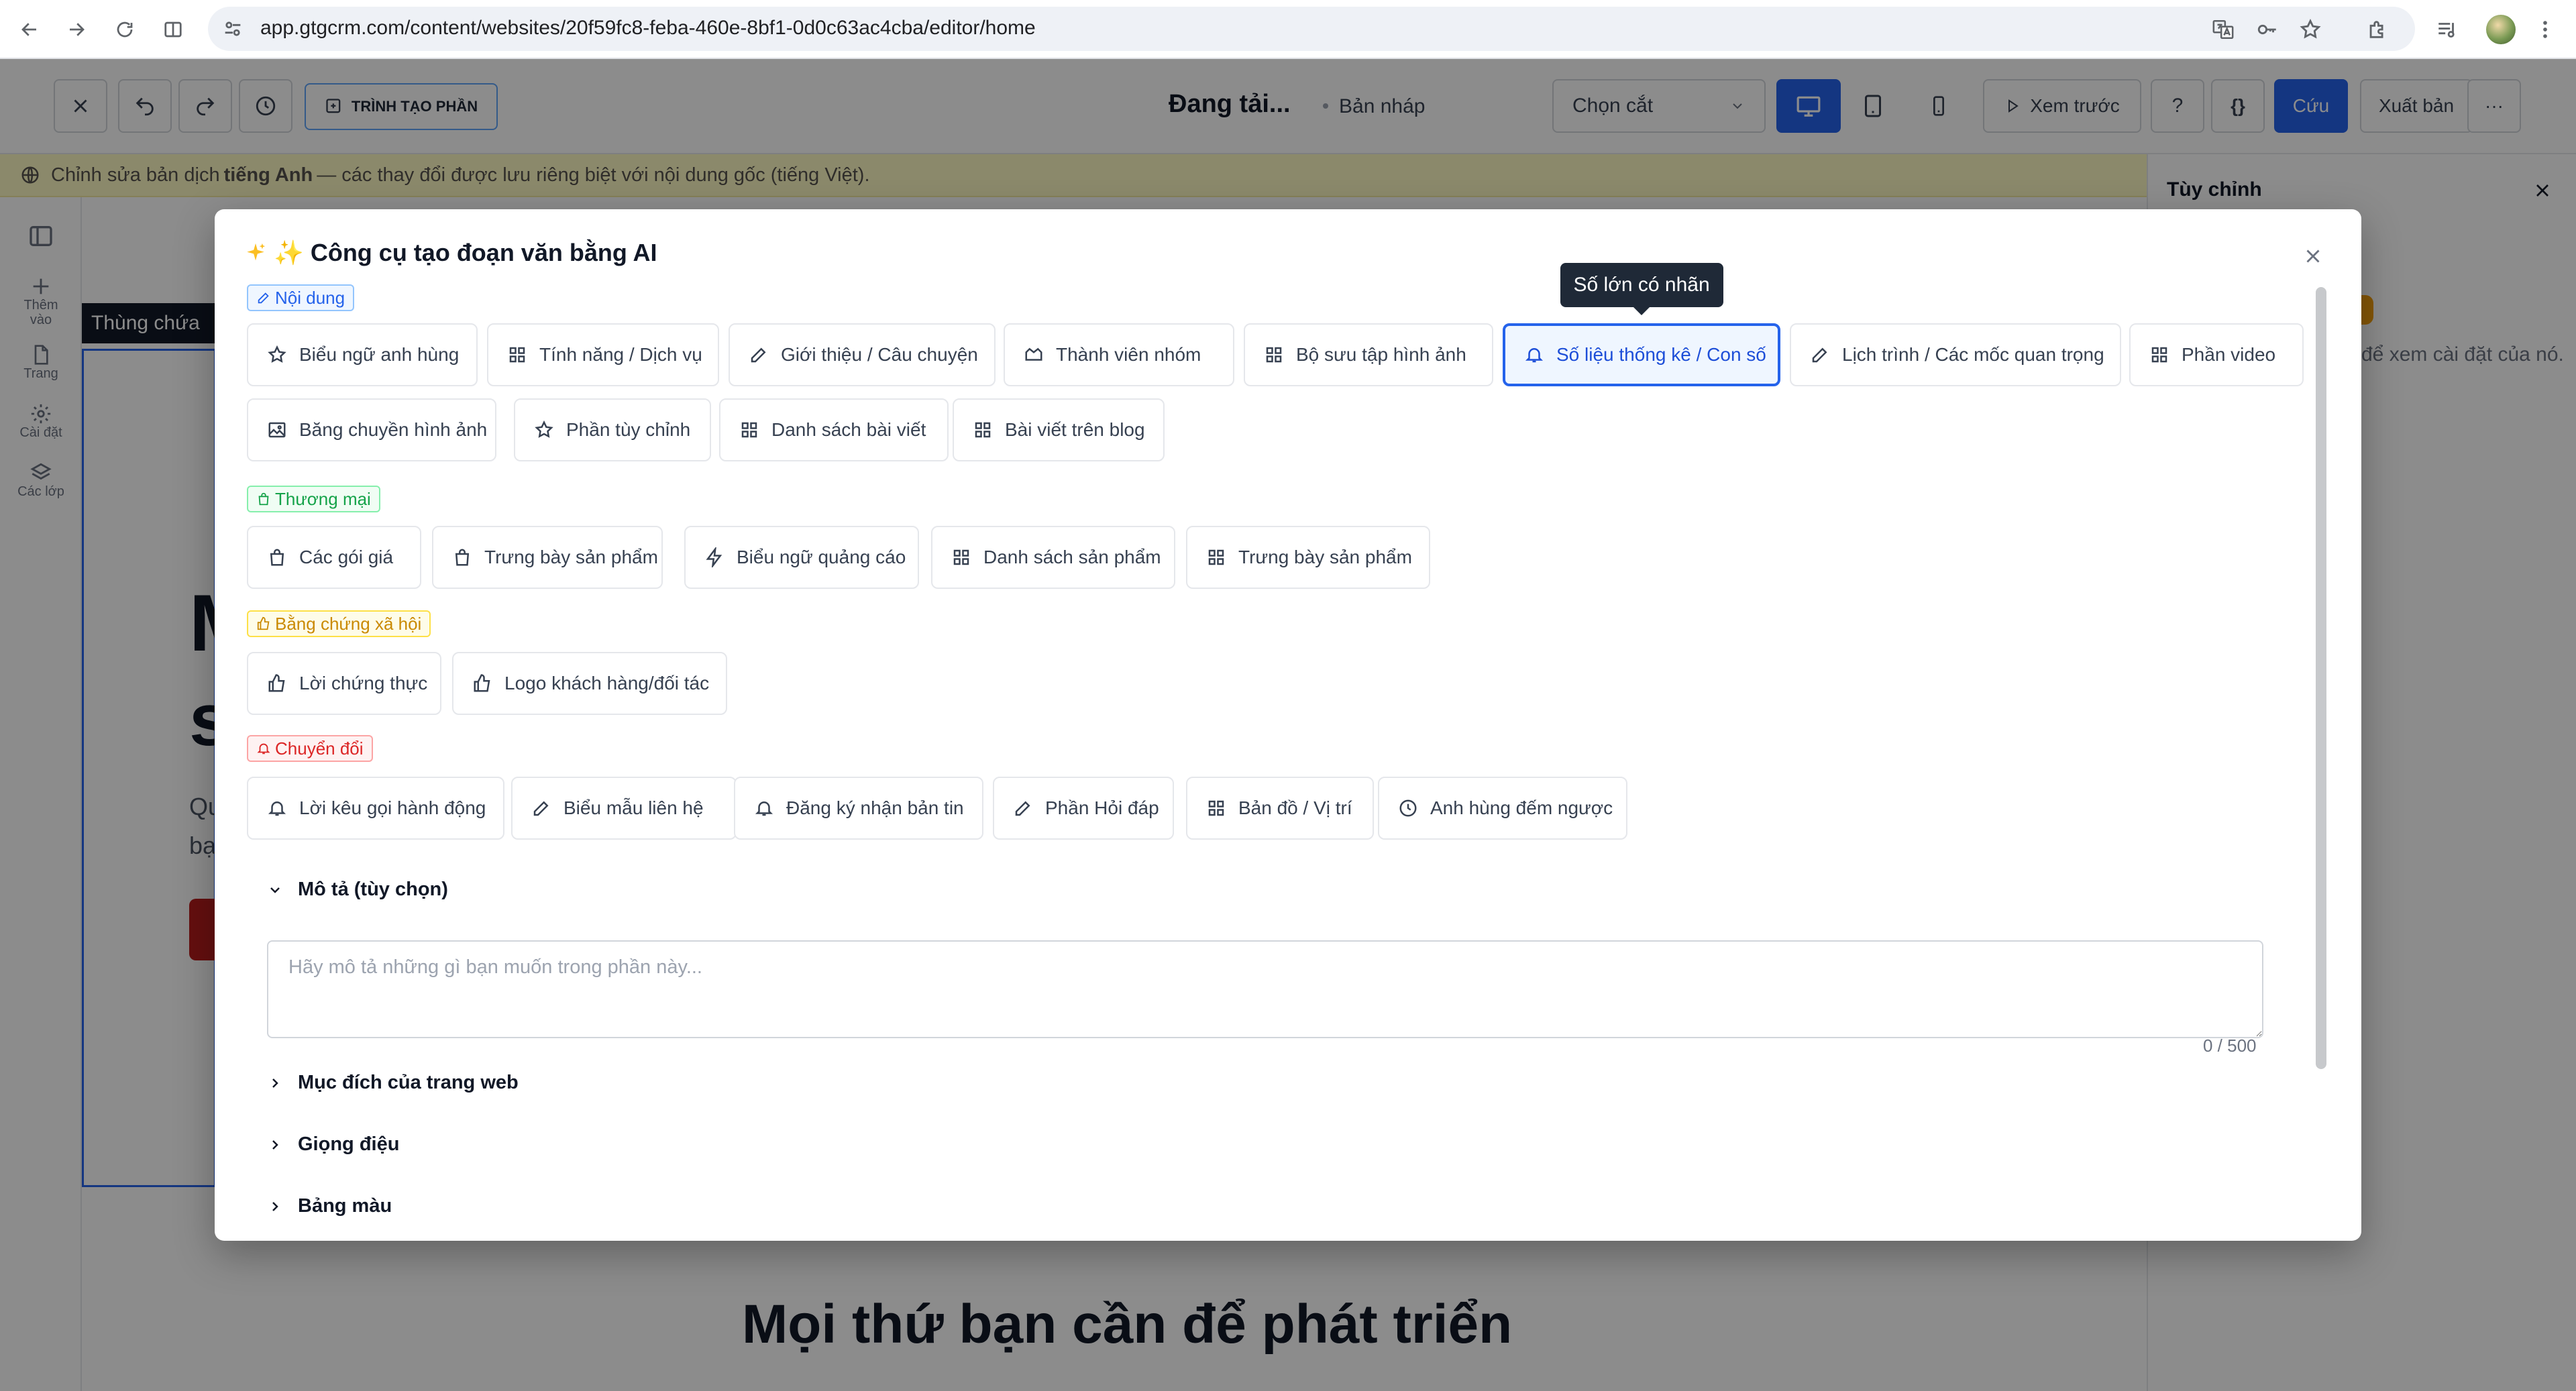  I want to click on description-label: Mô tả (tùy chọn), so click(373, 890).